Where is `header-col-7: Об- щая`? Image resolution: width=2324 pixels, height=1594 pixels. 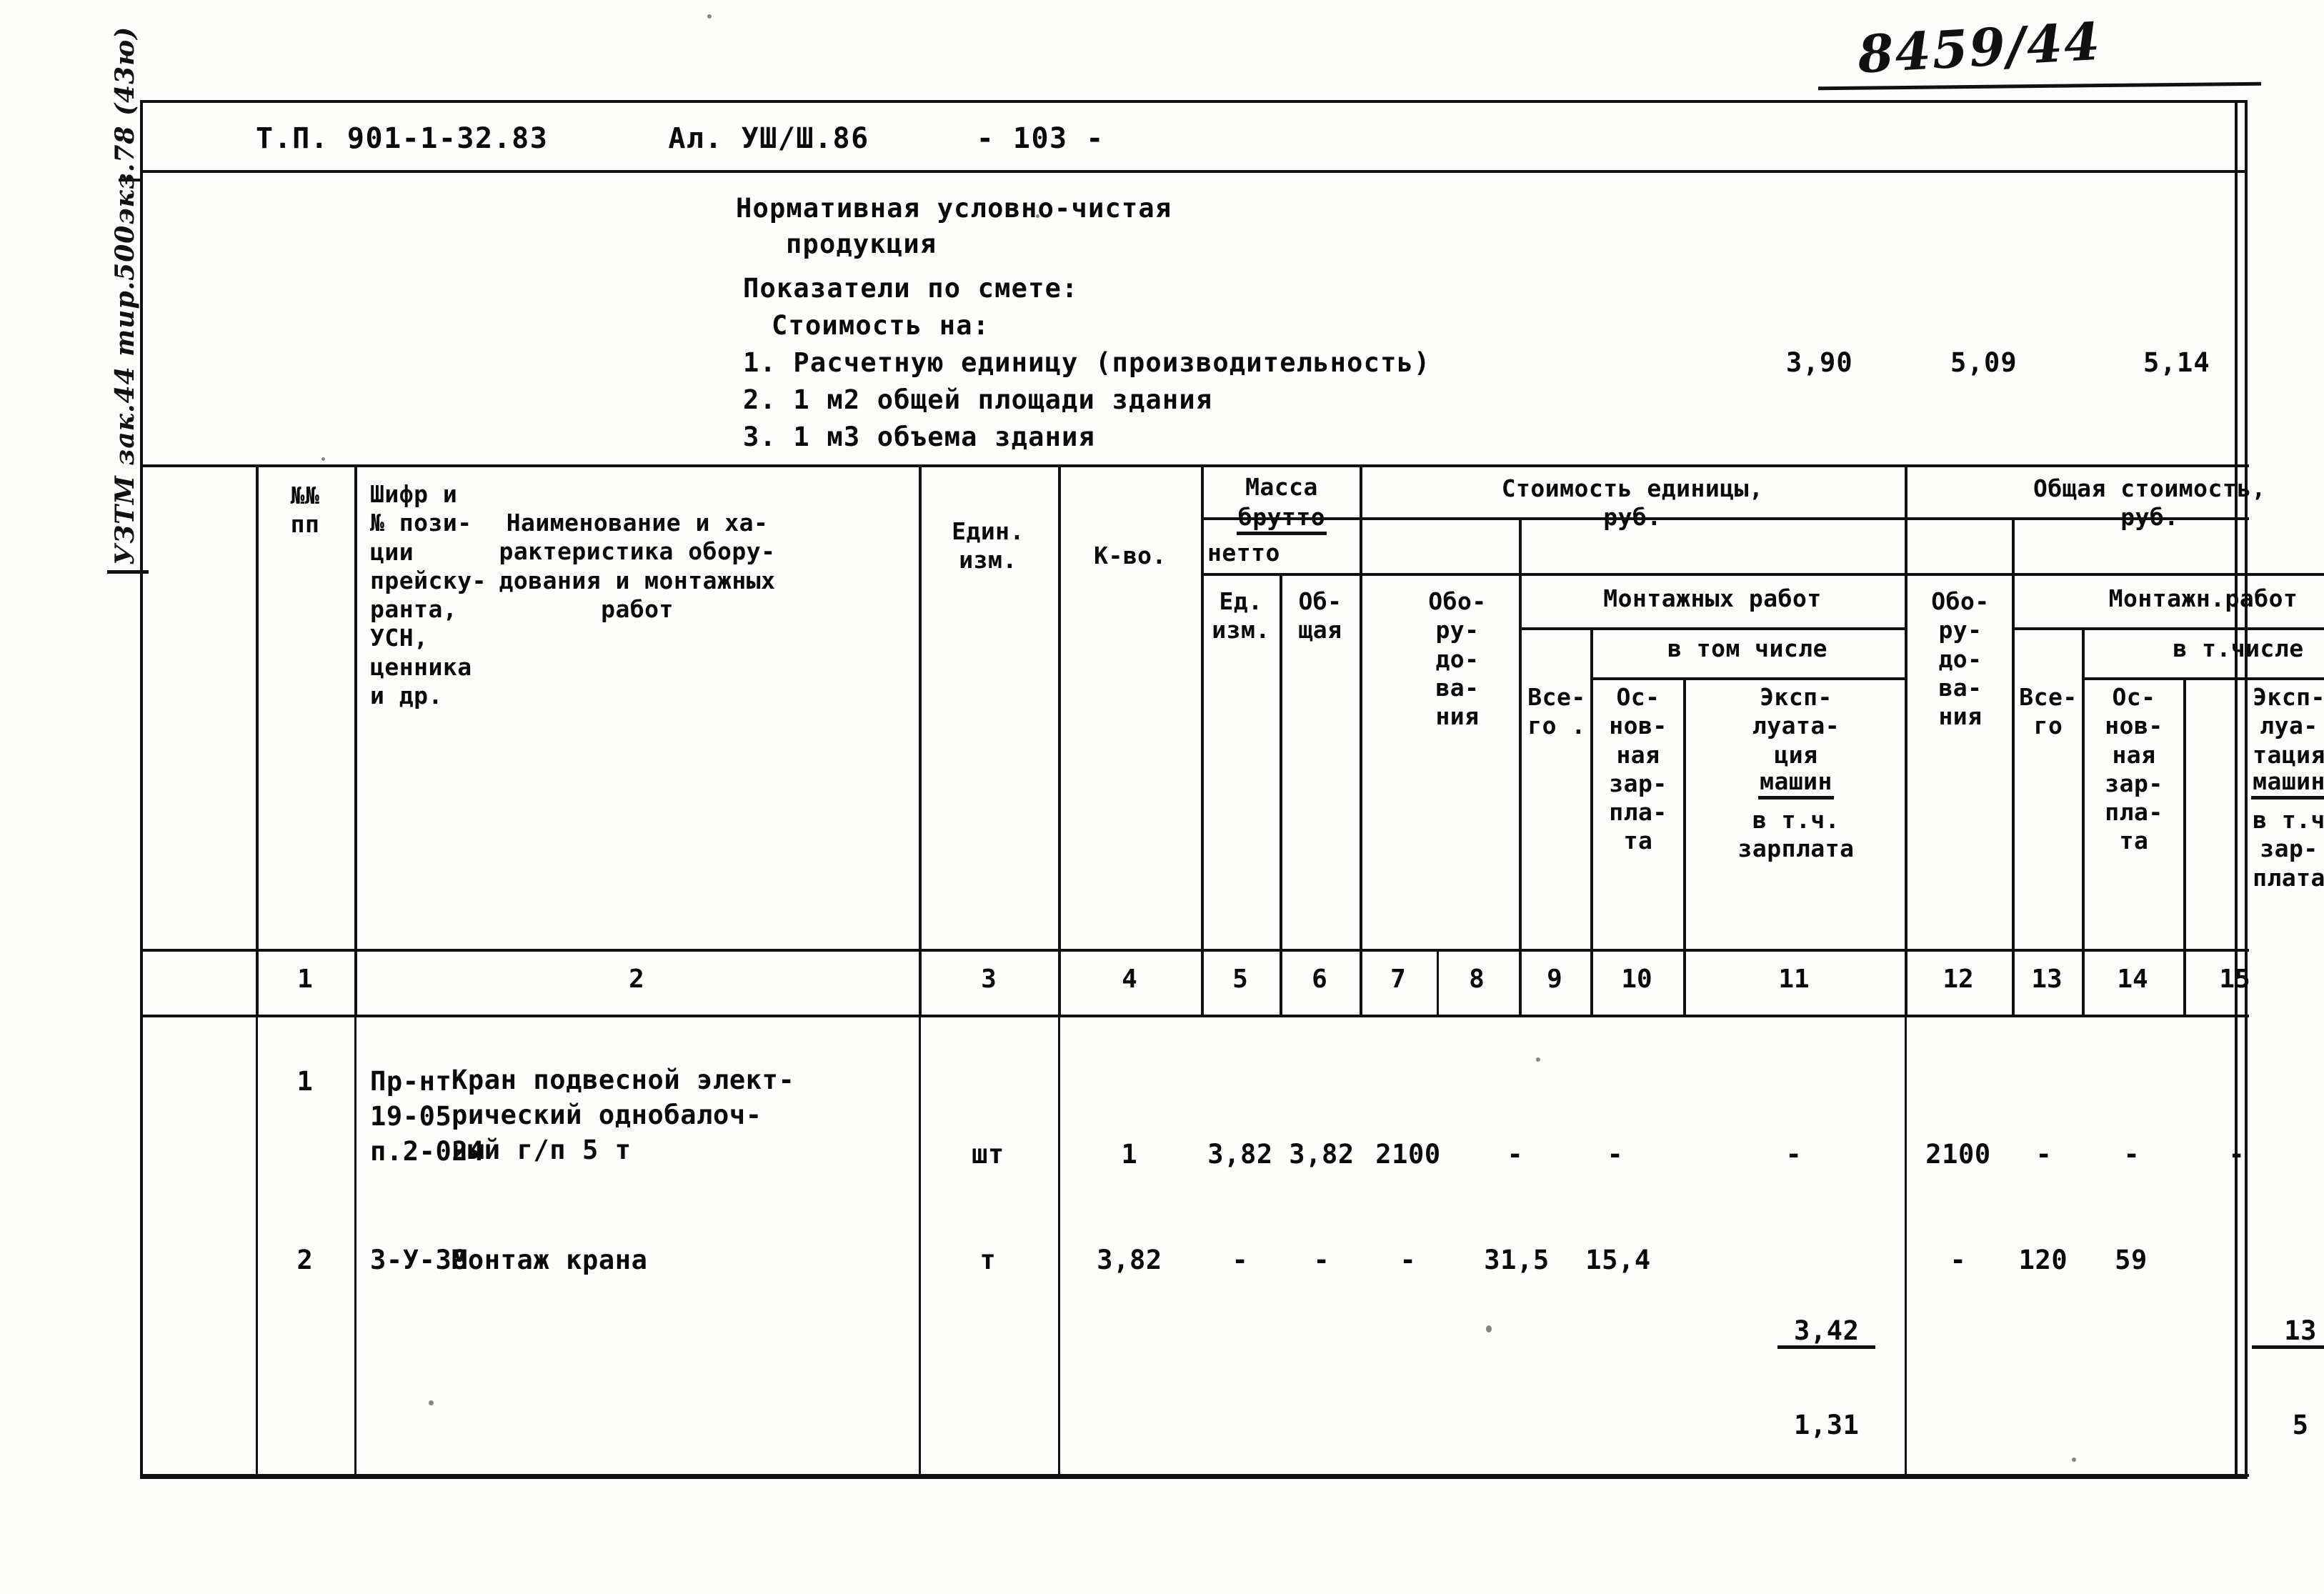 header-col-7: Об- щая is located at coordinates (1320, 616).